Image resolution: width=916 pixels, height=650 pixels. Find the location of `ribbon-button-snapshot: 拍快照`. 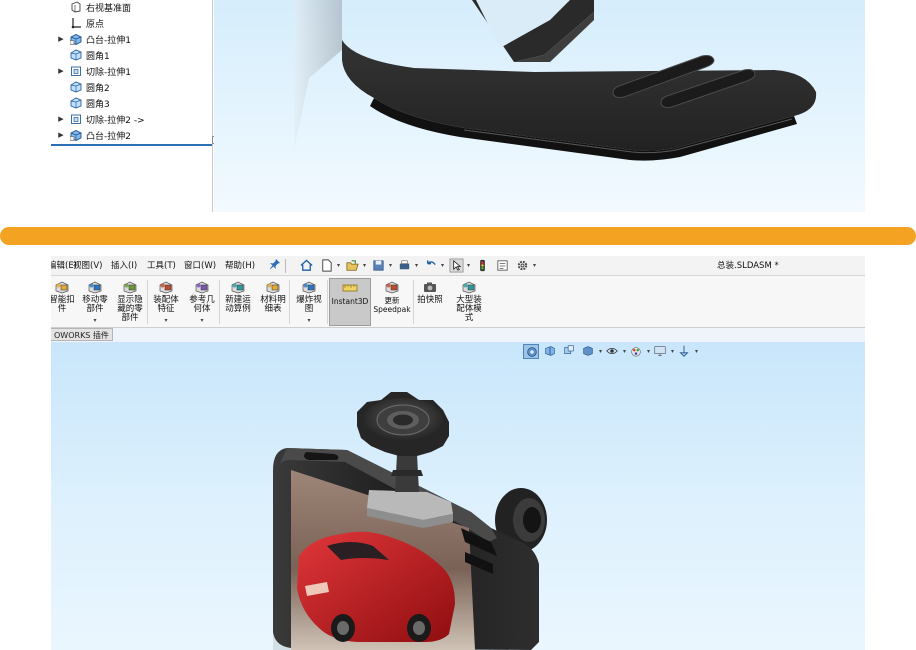

ribbon-button-snapshot: 拍快照 is located at coordinates (430, 302).